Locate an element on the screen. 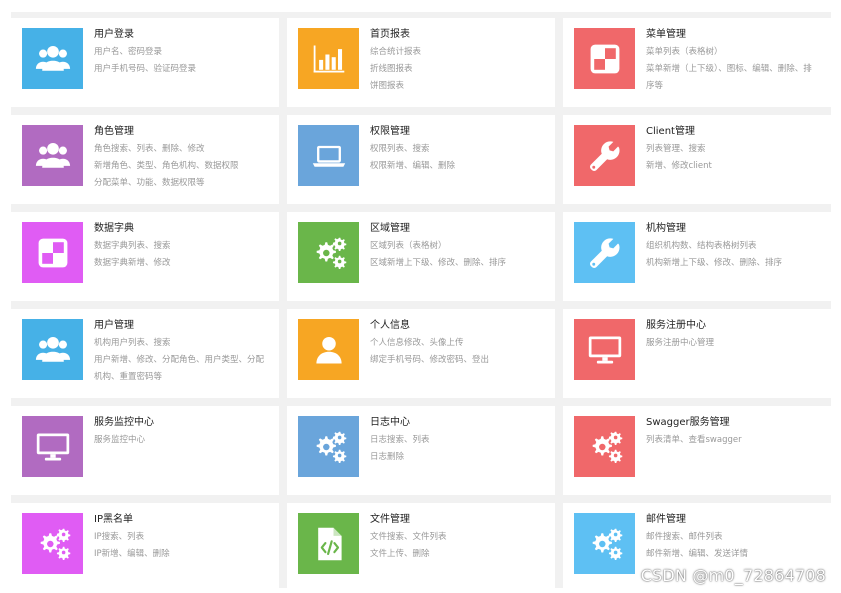 This screenshot has width=841, height=593. module-description-line: 序等 is located at coordinates (655, 86).